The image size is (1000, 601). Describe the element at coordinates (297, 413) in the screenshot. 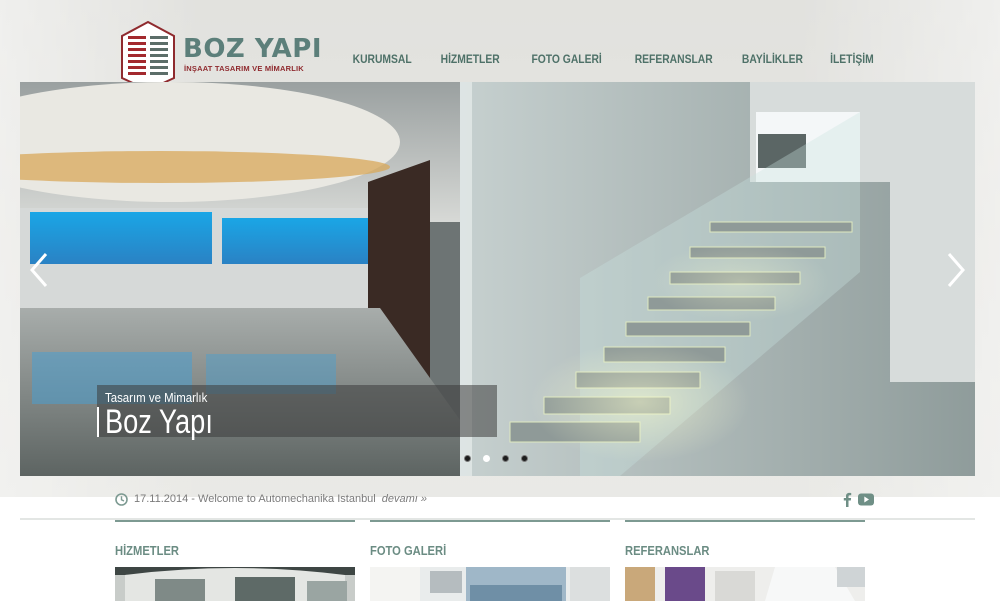

I see `slide-caption: Tasarım ve Mimarlık Boz Yapı` at that location.